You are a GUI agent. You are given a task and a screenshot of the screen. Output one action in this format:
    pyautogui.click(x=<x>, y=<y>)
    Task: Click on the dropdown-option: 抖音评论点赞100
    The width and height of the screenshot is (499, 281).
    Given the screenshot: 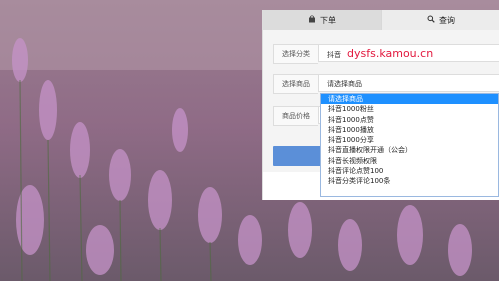 What is the action you would take?
    pyautogui.click(x=409, y=171)
    